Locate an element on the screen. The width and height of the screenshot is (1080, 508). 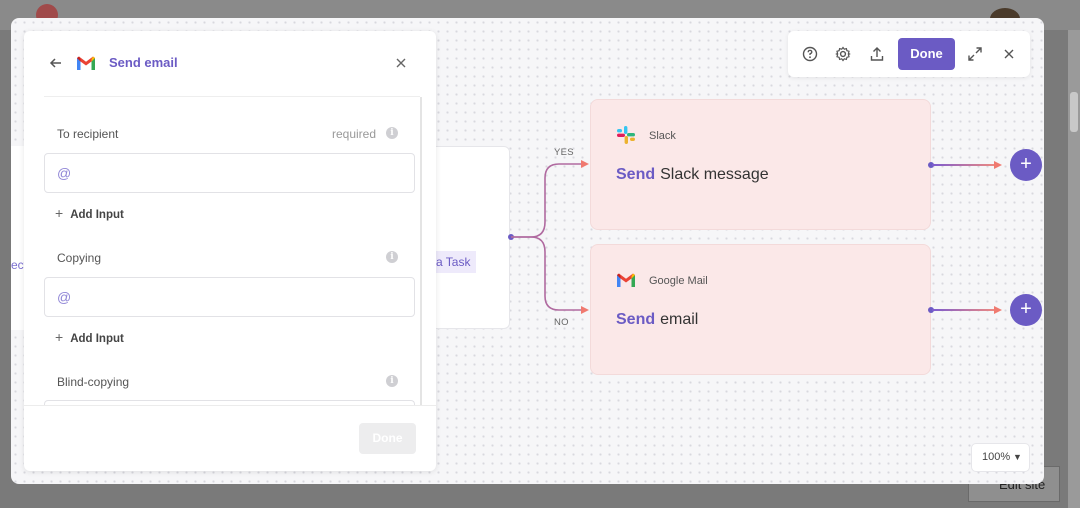
panel-title: Send email is located at coordinates (143, 62).